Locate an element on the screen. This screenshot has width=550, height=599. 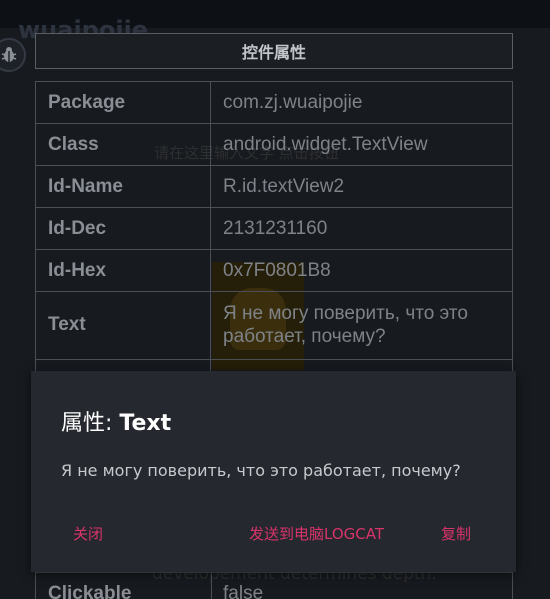
property-value: 2131231160 is located at coordinates (361, 228).